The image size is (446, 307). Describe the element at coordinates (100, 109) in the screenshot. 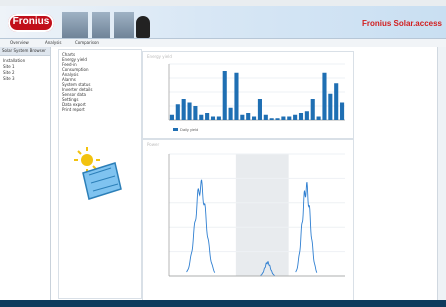

I see `nav-list-item: Print report` at that location.